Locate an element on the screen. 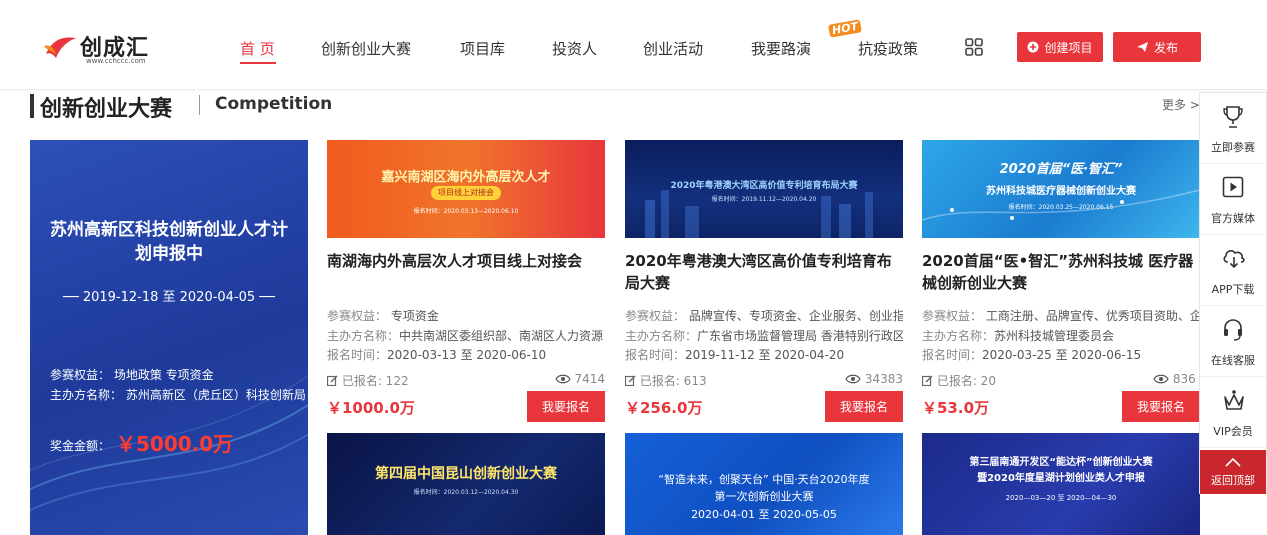 The width and height of the screenshot is (1267, 535). card-organizer: 主办方名称：广东省市场监督管理局 香港特别行政区 is located at coordinates (764, 336).